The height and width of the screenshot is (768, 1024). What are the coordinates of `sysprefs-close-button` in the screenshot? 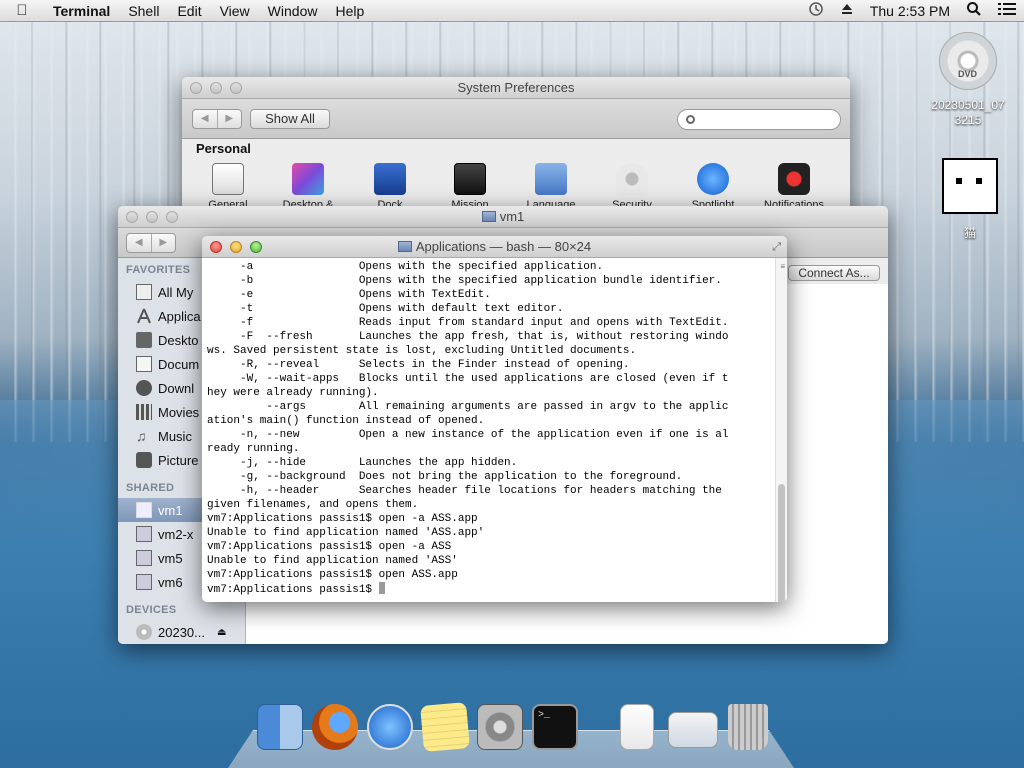 It's located at (196, 88).